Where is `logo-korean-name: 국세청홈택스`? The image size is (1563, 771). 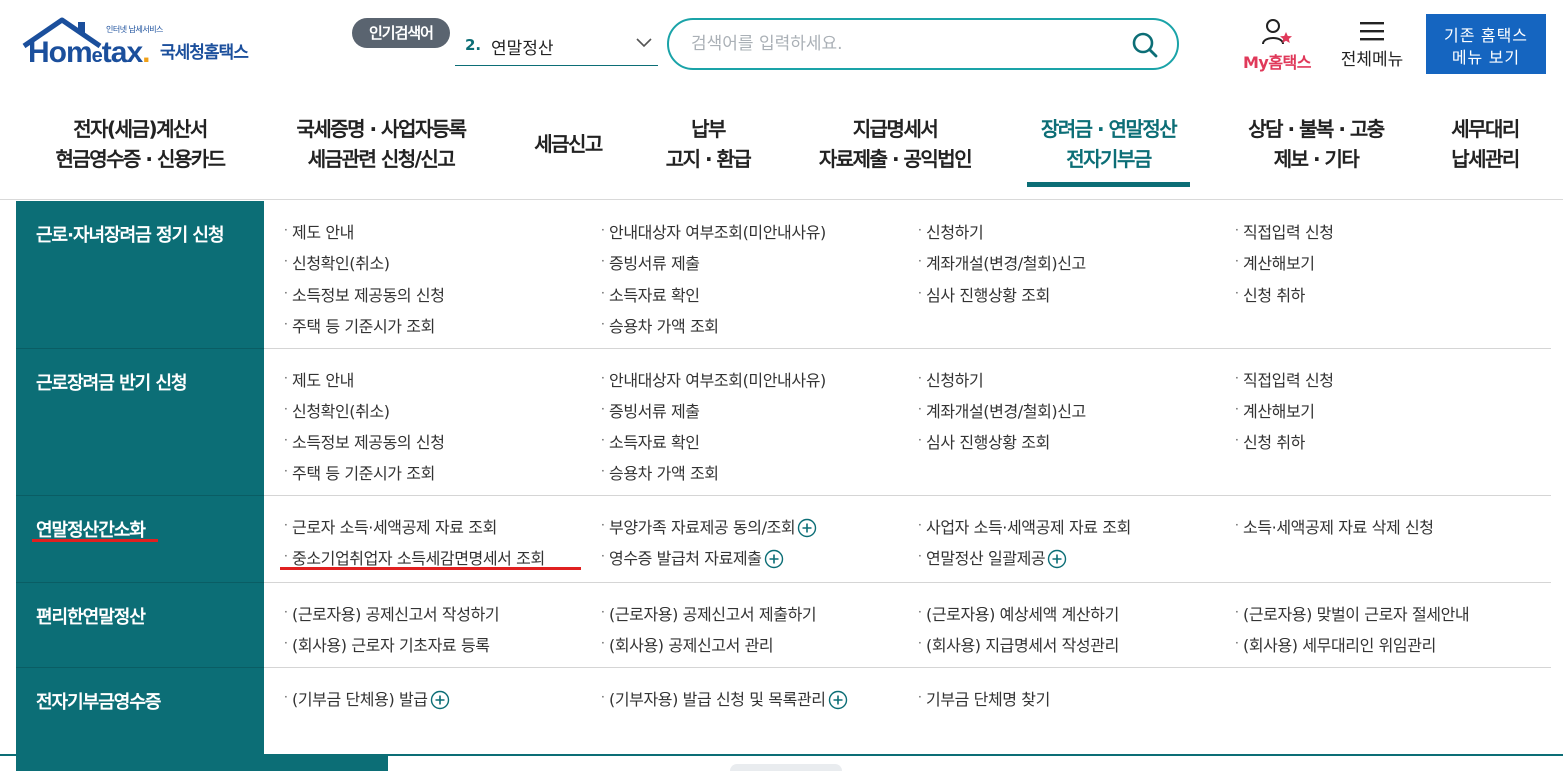 logo-korean-name: 국세청홈택스 is located at coordinates (204, 53).